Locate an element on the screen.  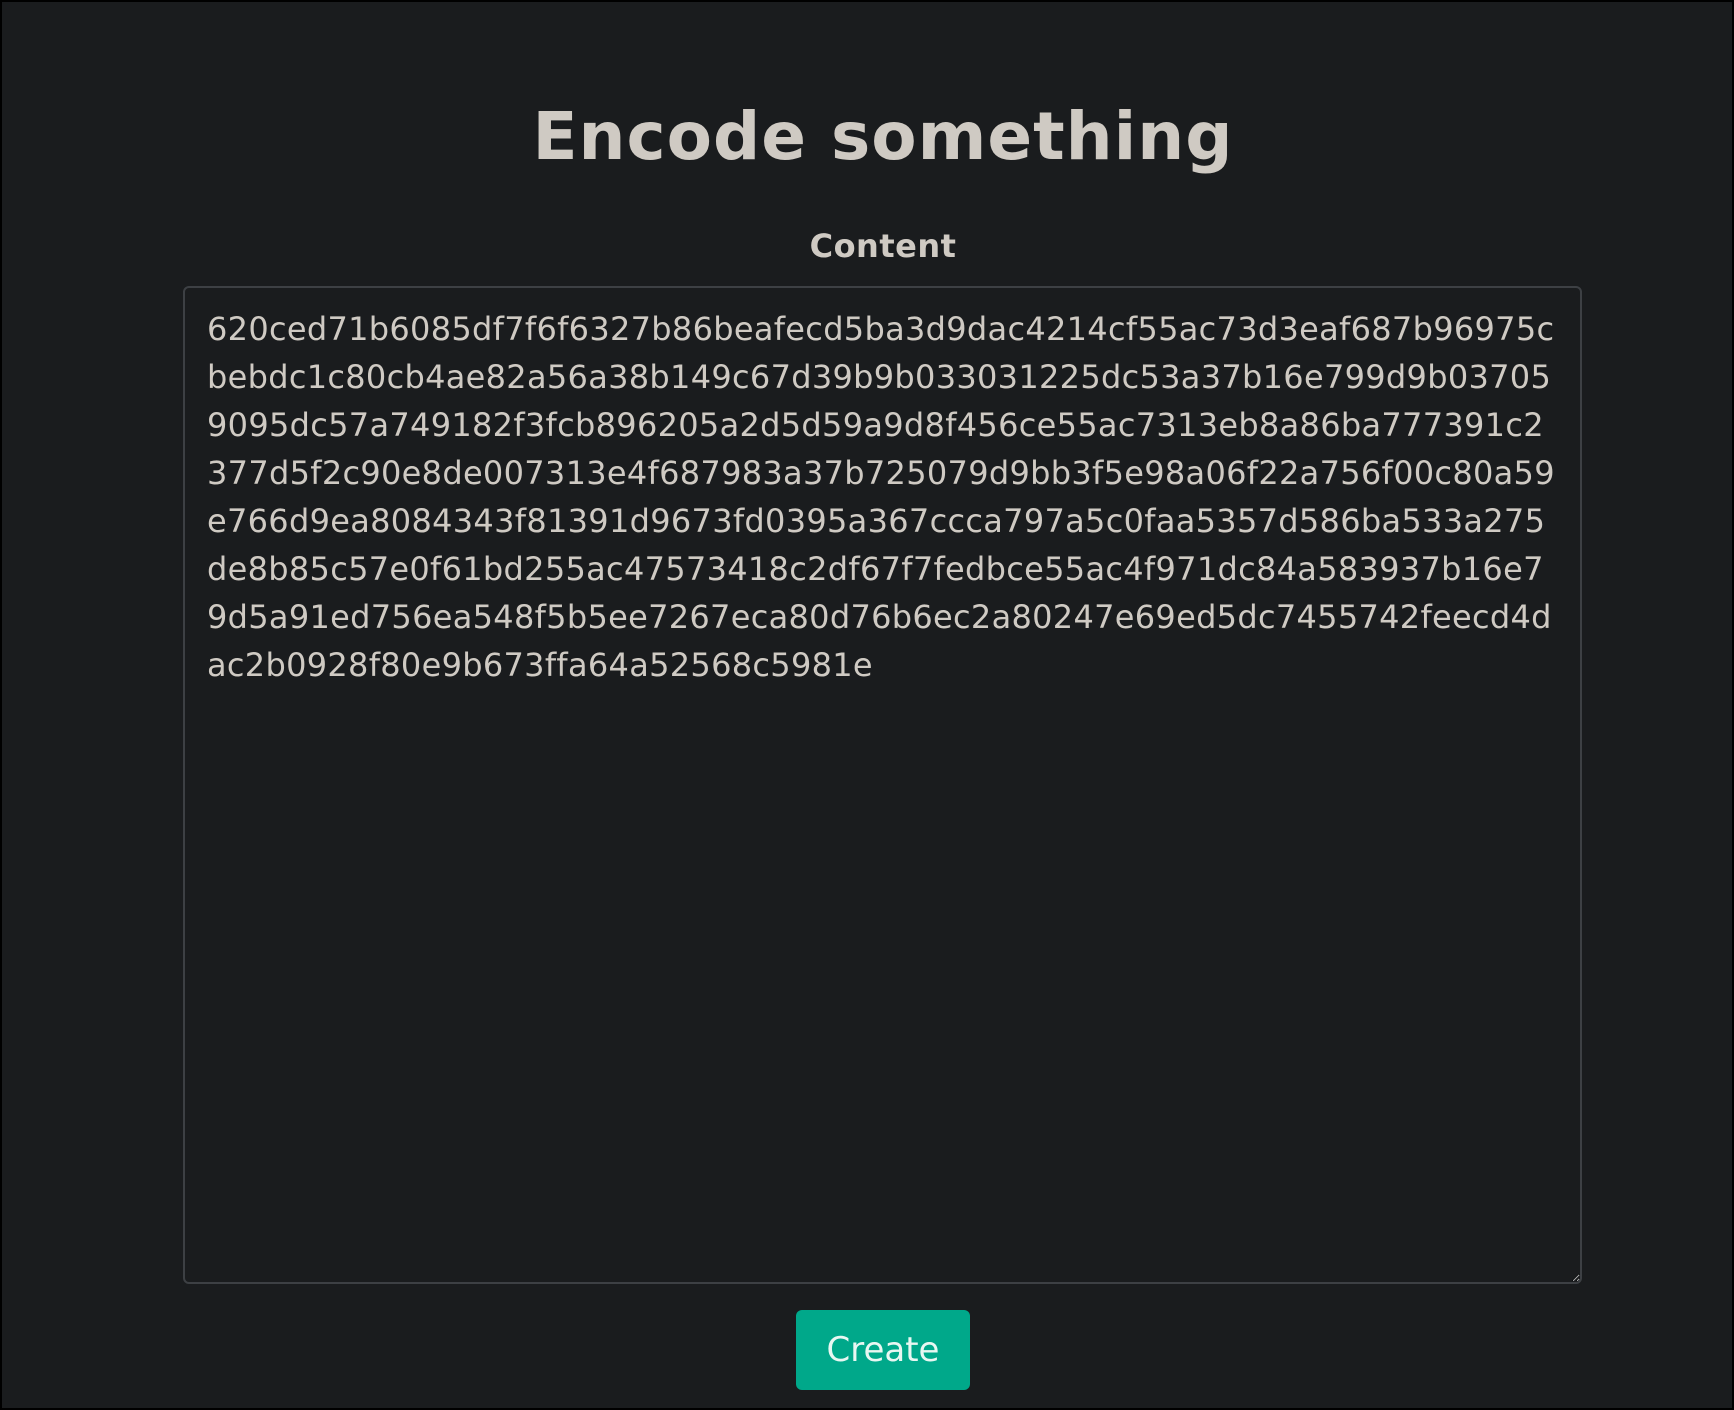
page-title: Encode something is located at coordinates (883, 136).